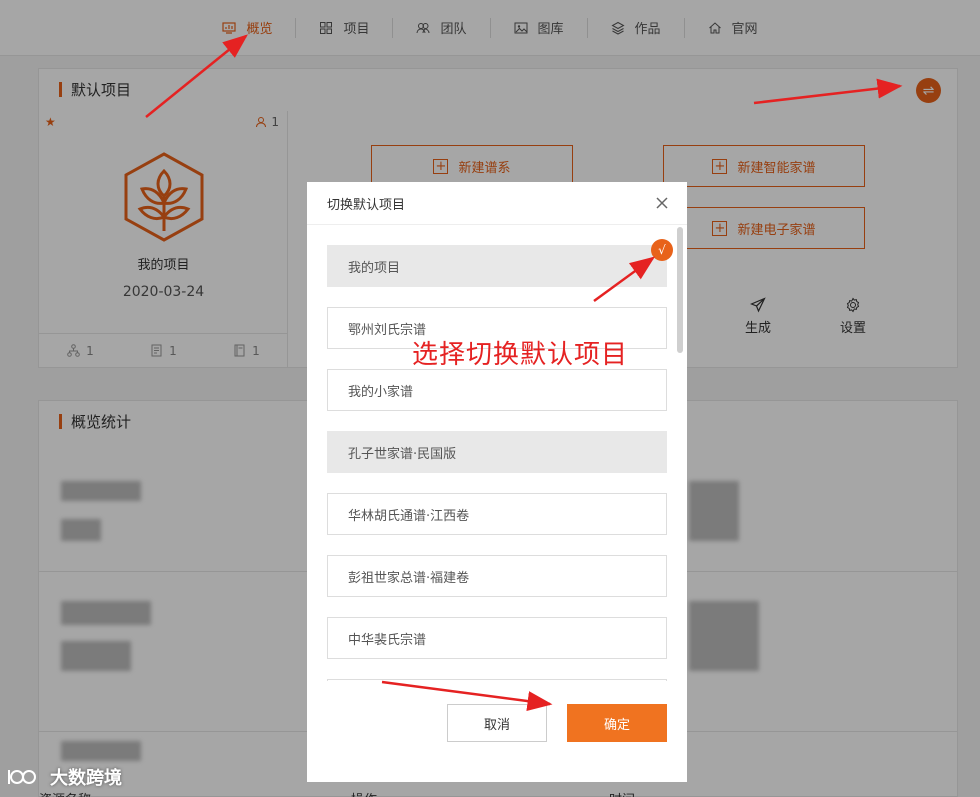 This screenshot has width=980, height=797. What do you see at coordinates (520, 355) in the screenshot?
I see `annotation-text: 选择切换默认项目` at bounding box center [520, 355].